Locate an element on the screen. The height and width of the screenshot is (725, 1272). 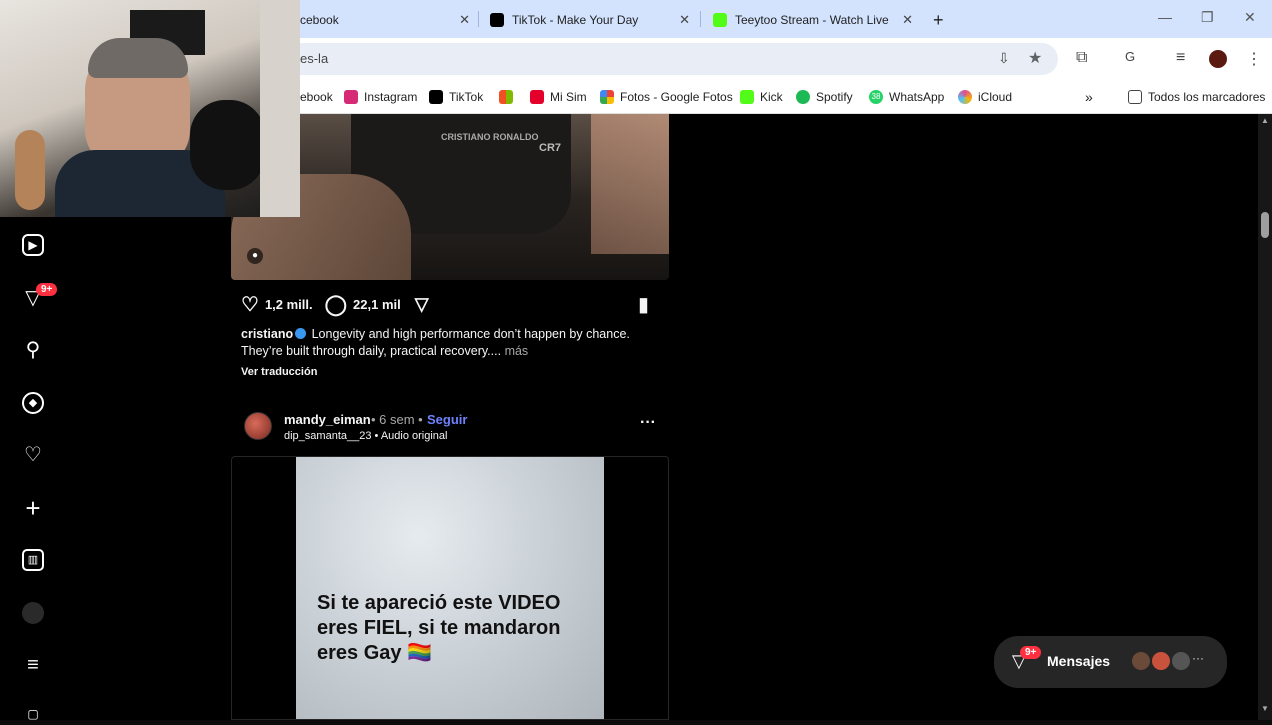
icloud-icon is located at coordinates (965, 97).